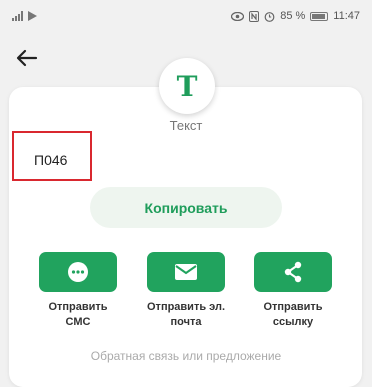  I want to click on email-icon, so click(186, 272).